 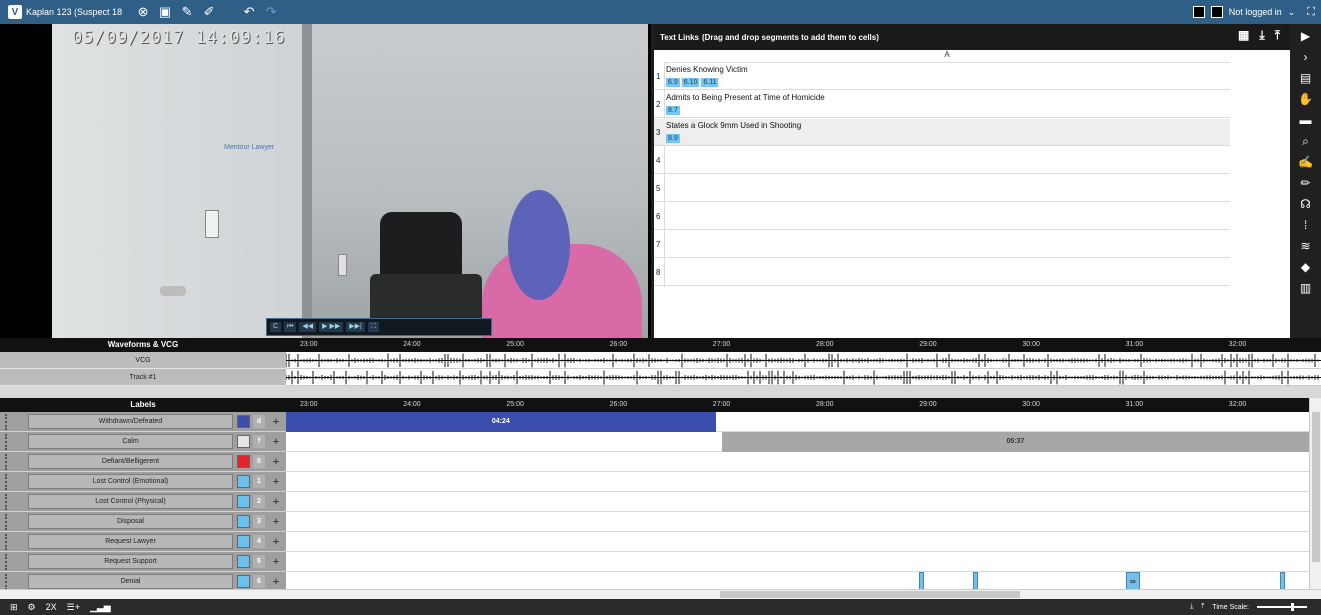 What do you see at coordinates (501, 422) in the screenshot?
I see `label-segment: 04:24` at bounding box center [501, 422].